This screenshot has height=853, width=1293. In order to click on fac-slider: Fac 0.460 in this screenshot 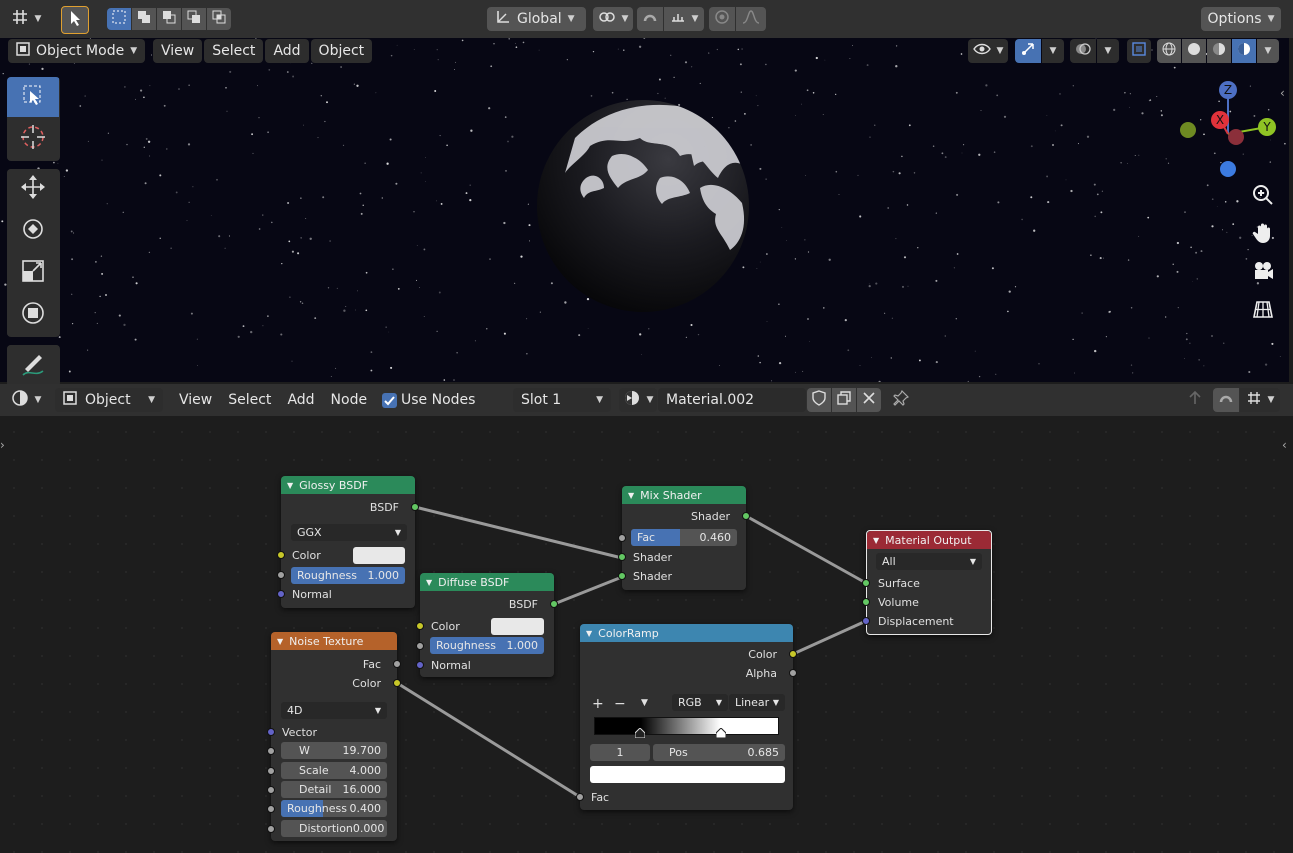, I will do `click(684, 537)`.